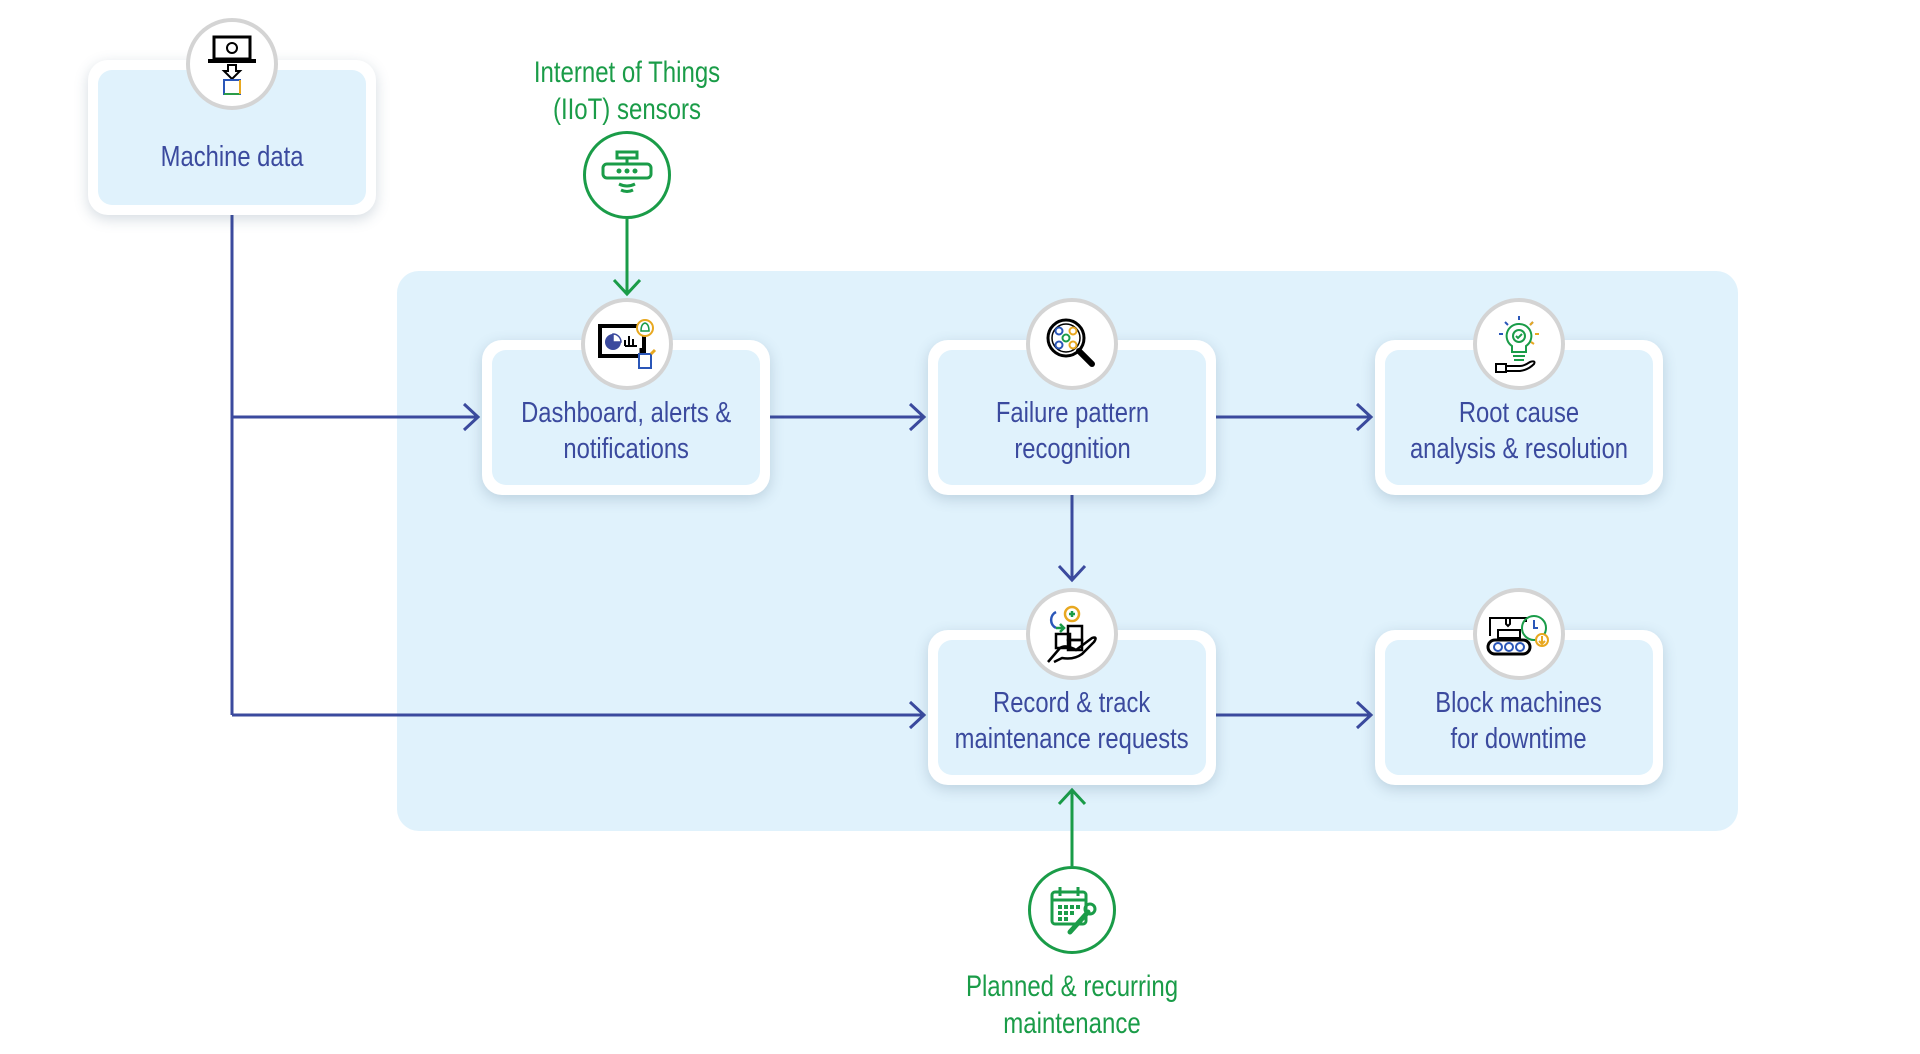  I want to click on step-label-line1: Block machines, so click(1519, 703).